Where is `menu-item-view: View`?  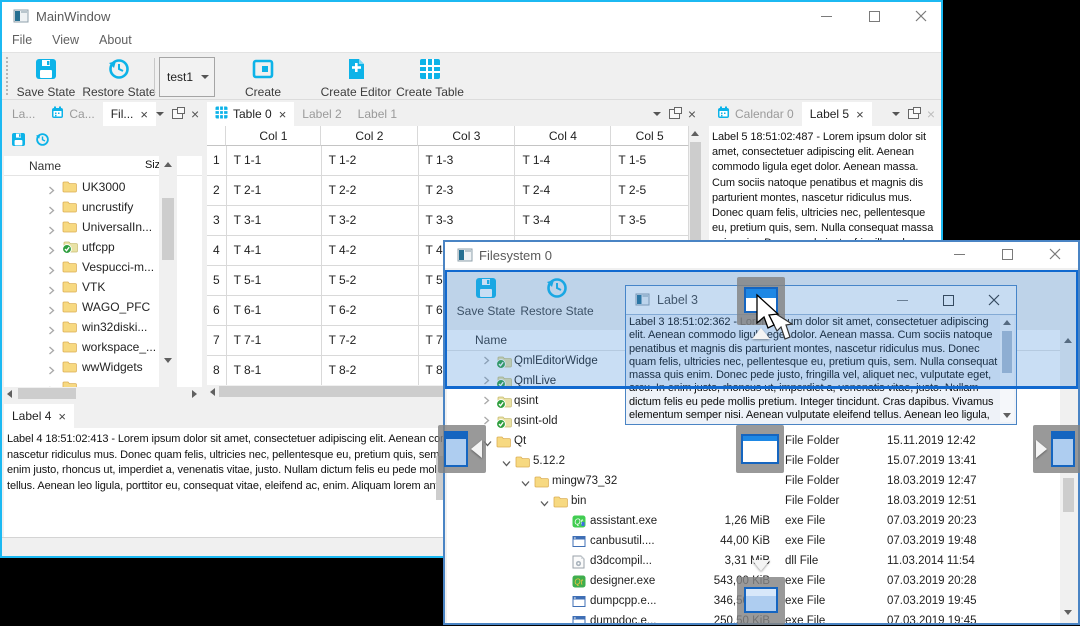
menu-item-view: View is located at coordinates (65, 40).